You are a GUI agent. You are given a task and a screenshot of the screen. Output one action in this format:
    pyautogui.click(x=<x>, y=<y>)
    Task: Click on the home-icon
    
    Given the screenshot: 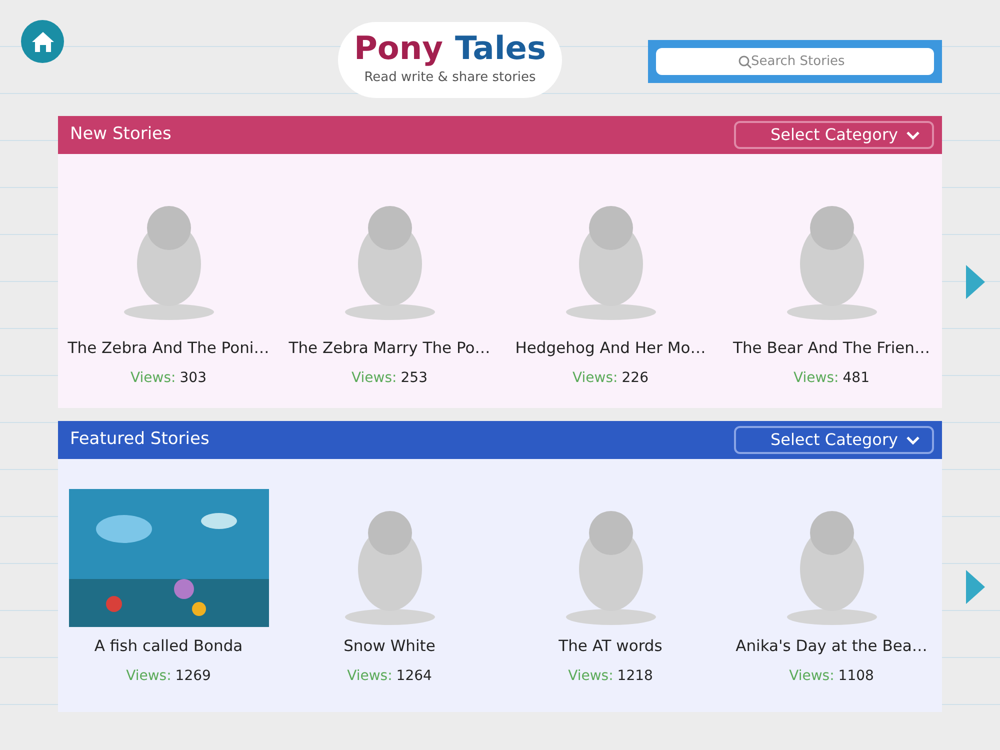 What is the action you would take?
    pyautogui.click(x=42, y=41)
    